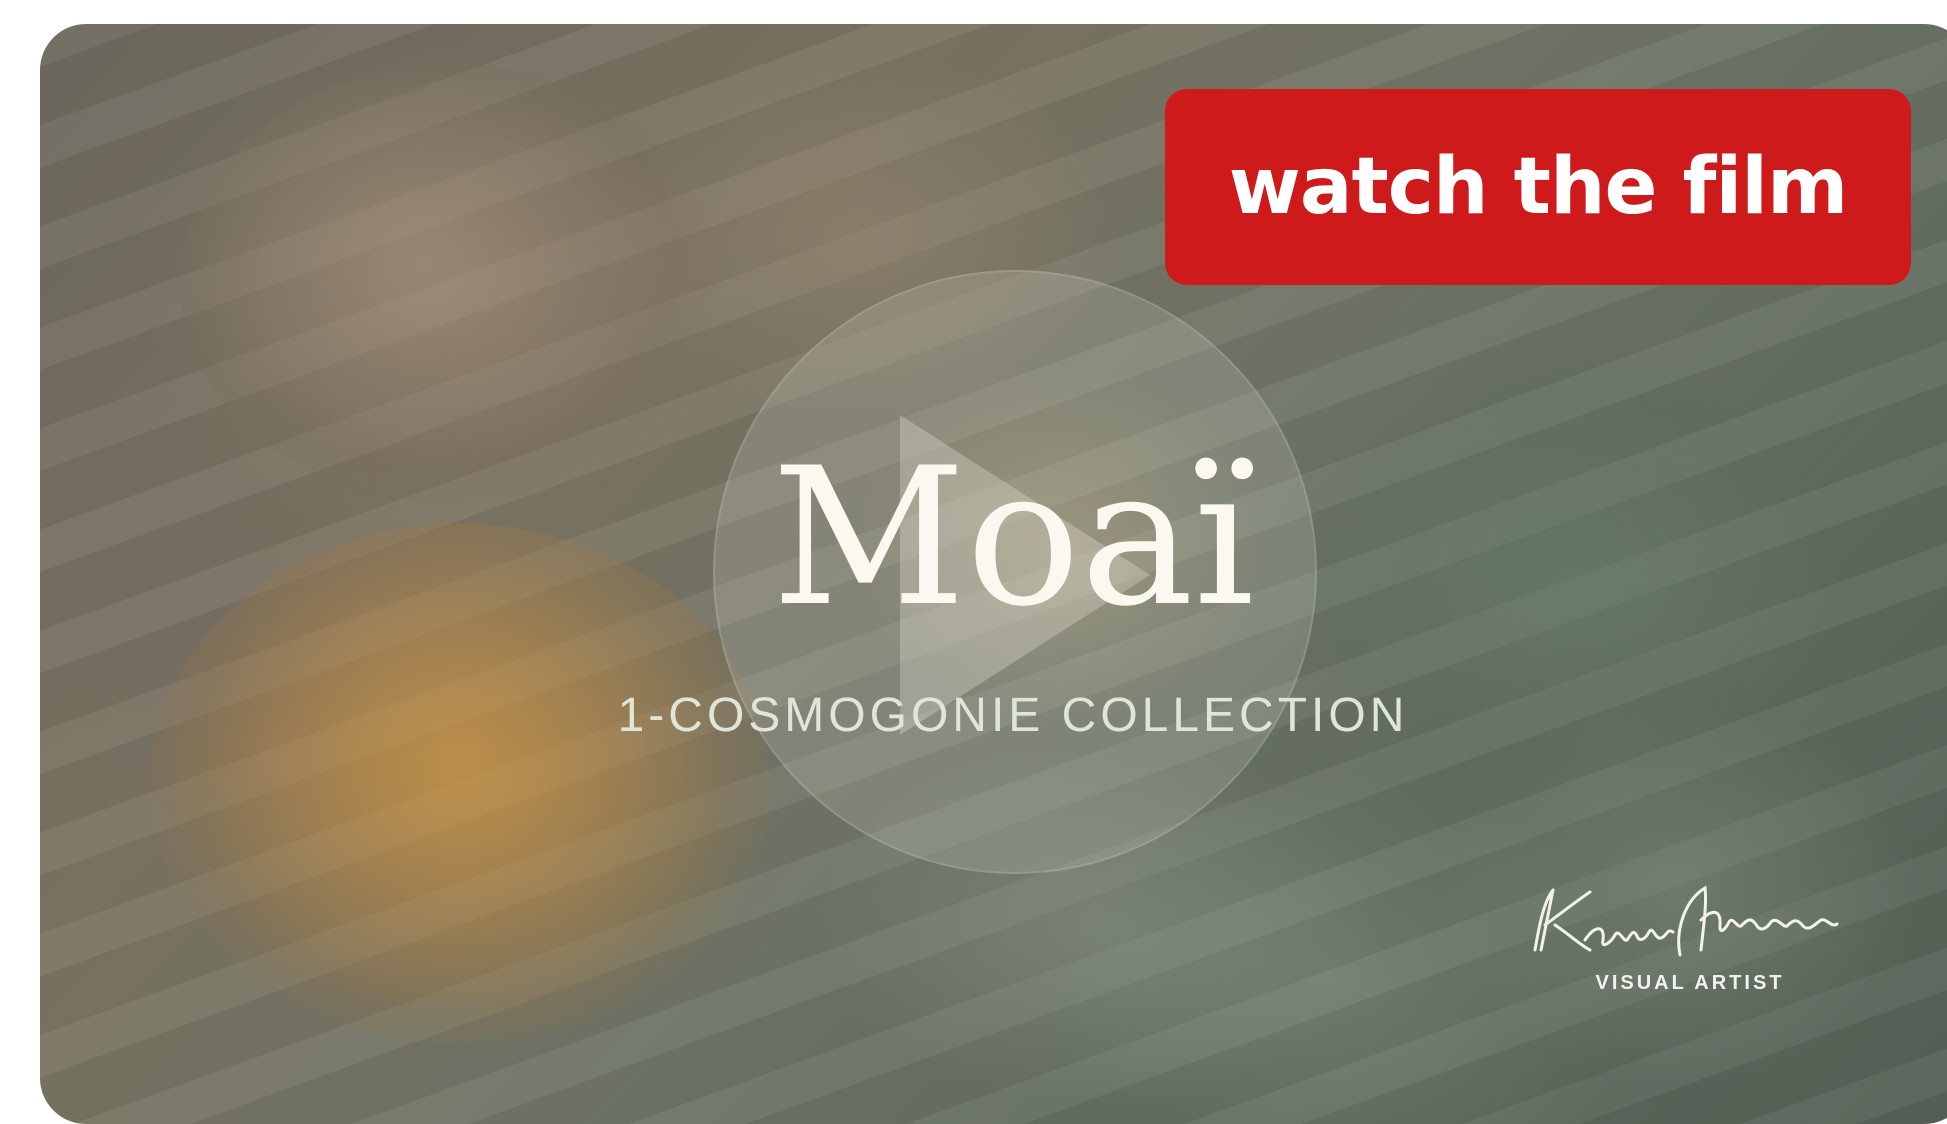  I want to click on watch-the-film-label: watch the film, so click(1538, 187).